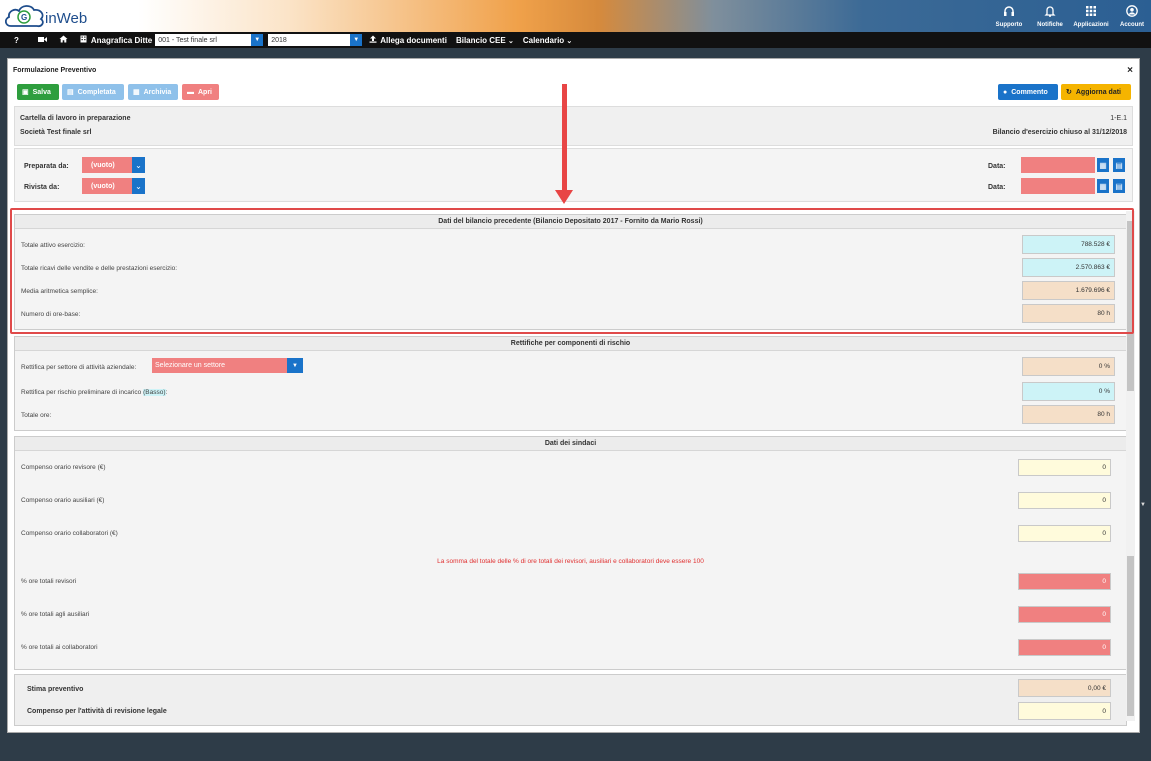 The width and height of the screenshot is (1151, 761). Describe the element at coordinates (154, 392) in the screenshot. I see `rischio-badge: (Basso)` at that location.